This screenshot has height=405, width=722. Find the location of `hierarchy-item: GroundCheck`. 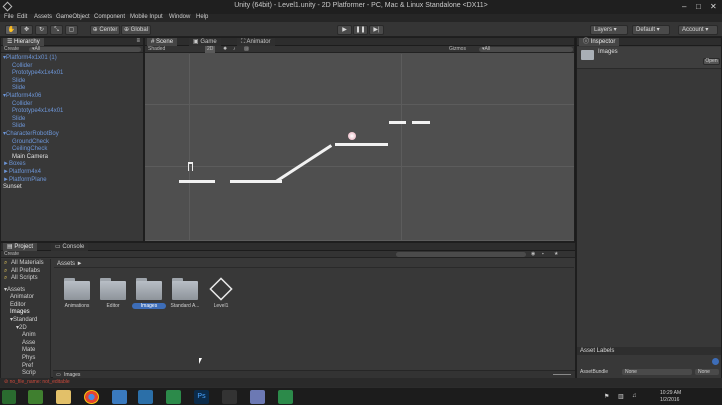

hierarchy-item: GroundCheck is located at coordinates (30, 142).